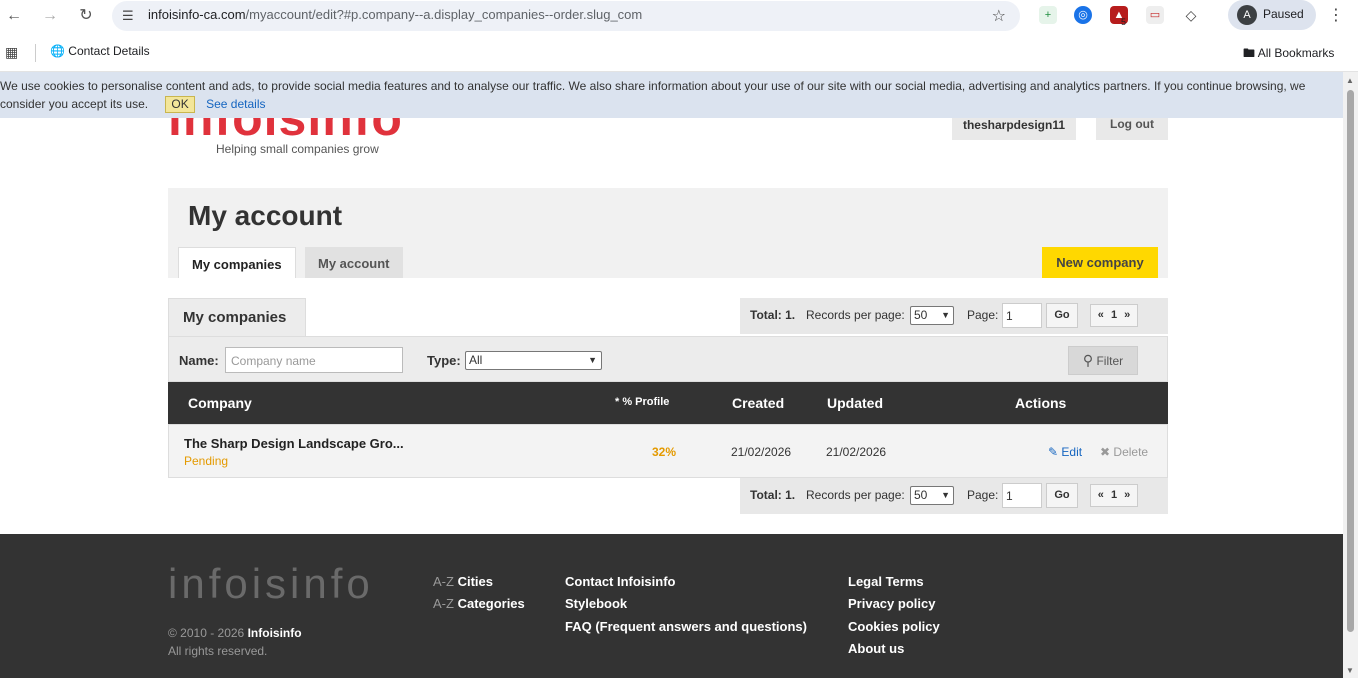 The width and height of the screenshot is (1358, 678). What do you see at coordinates (271, 584) in the screenshot?
I see `footer-logo: infoisinfo` at bounding box center [271, 584].